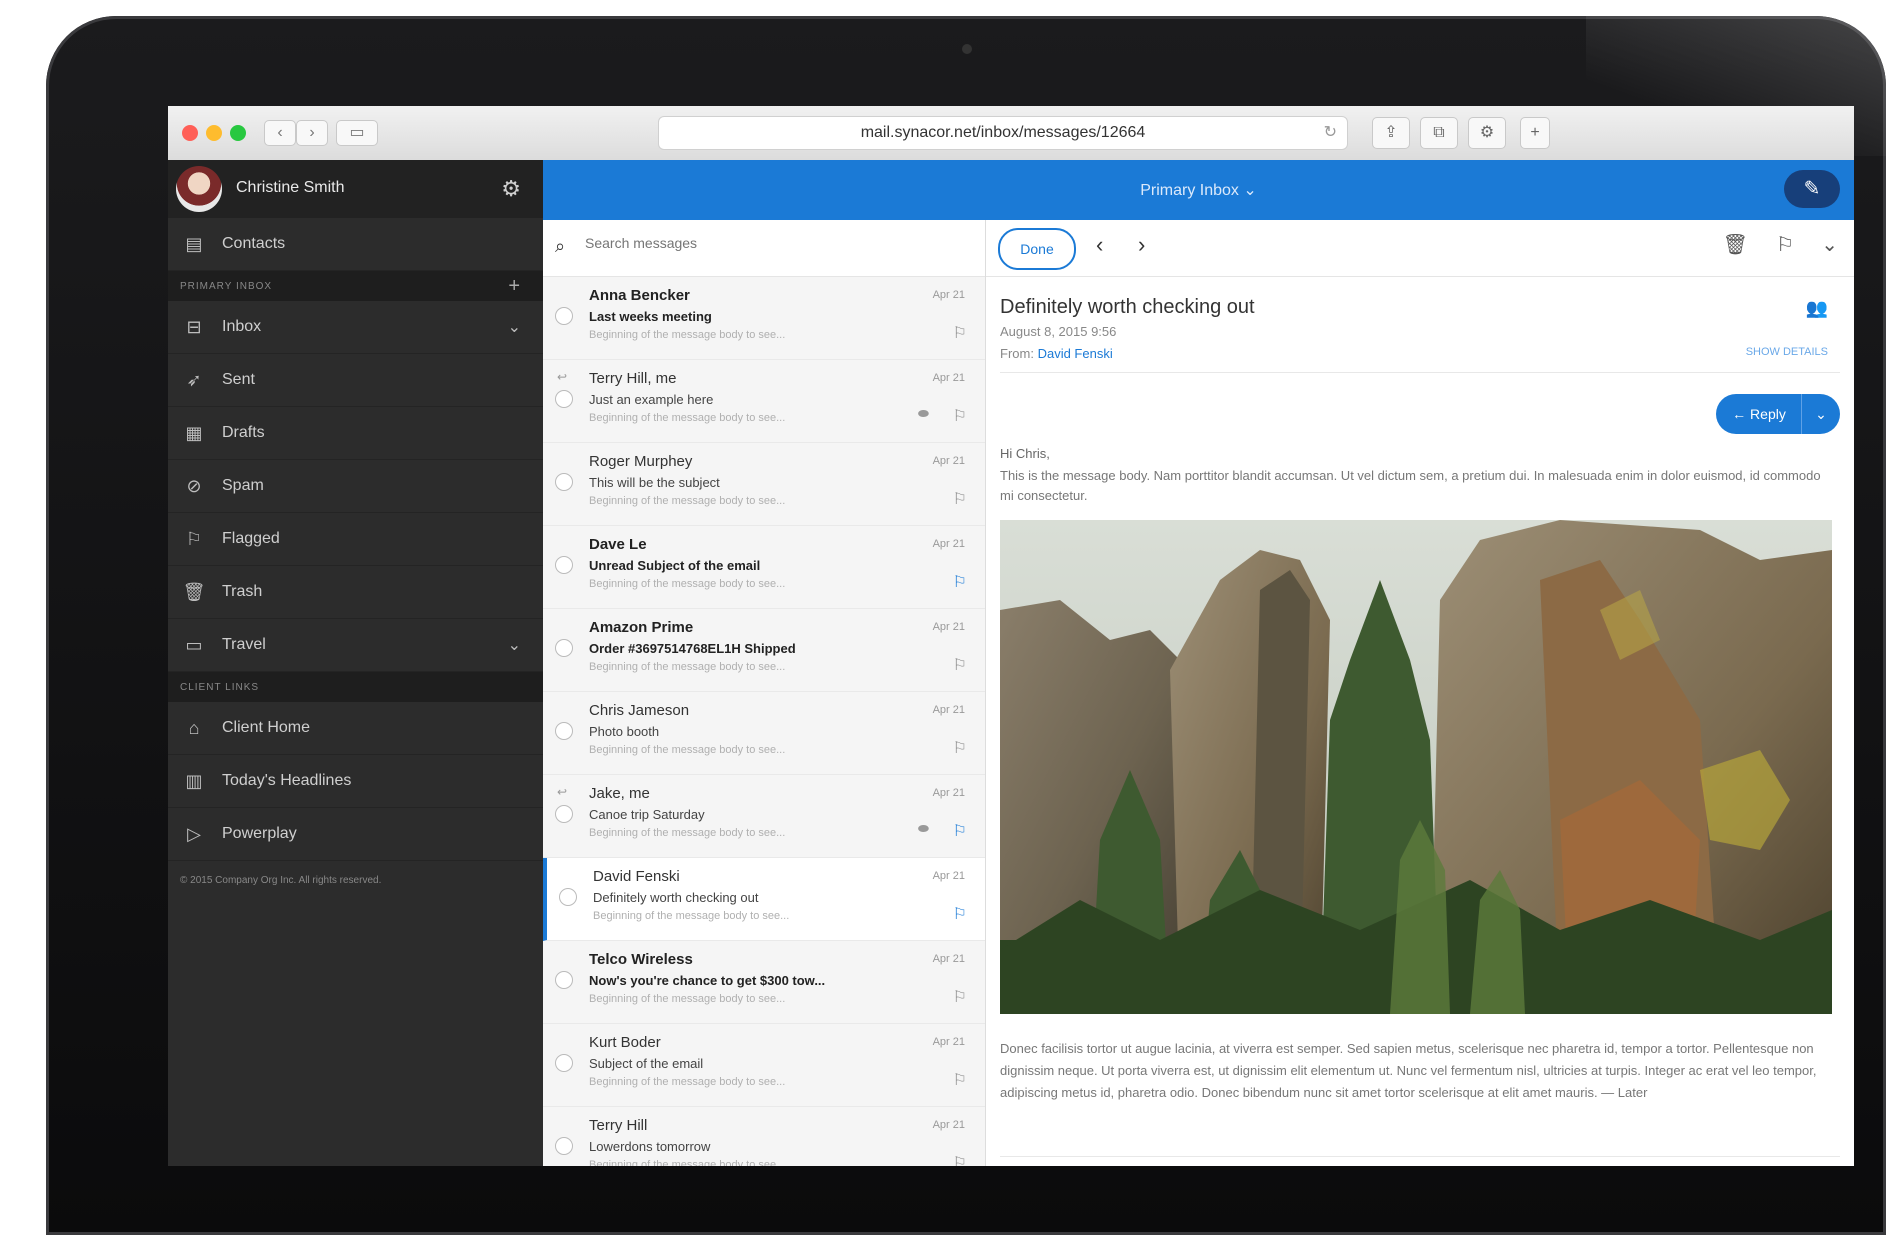 This screenshot has height=1235, width=1896. I want to click on sidebar-item-label: Sent, so click(238, 379).